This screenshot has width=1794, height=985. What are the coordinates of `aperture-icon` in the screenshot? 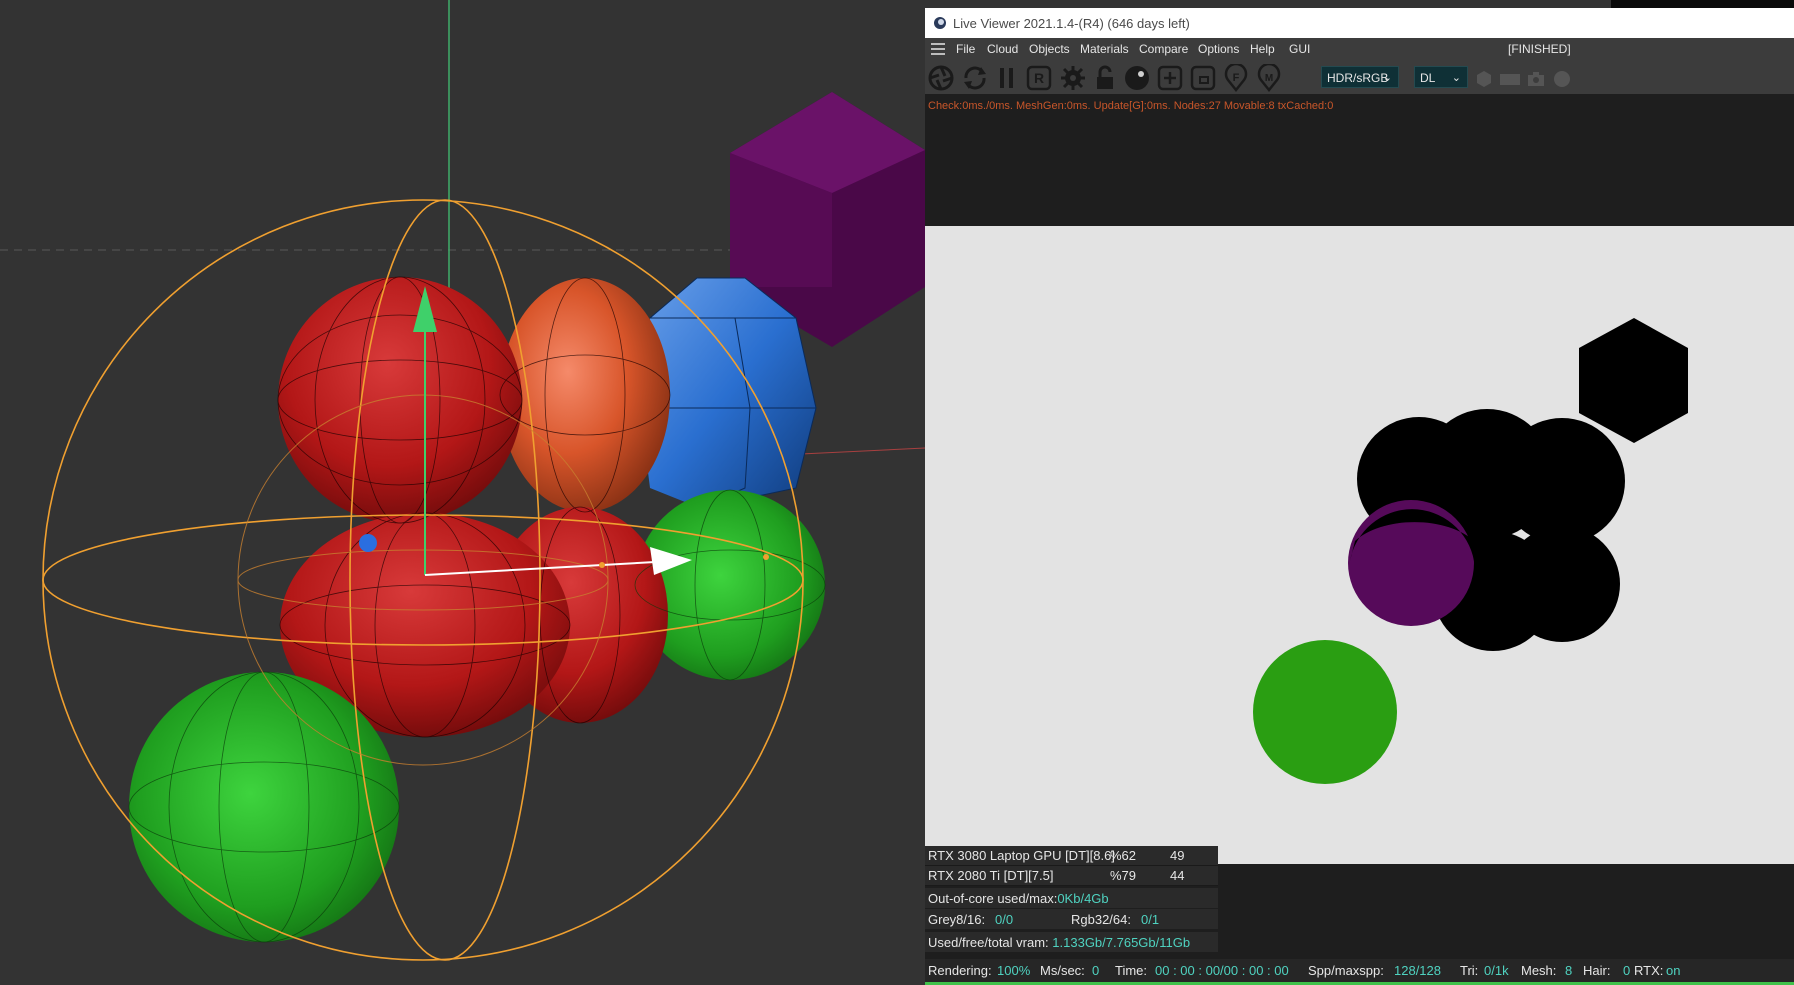 It's located at (941, 78).